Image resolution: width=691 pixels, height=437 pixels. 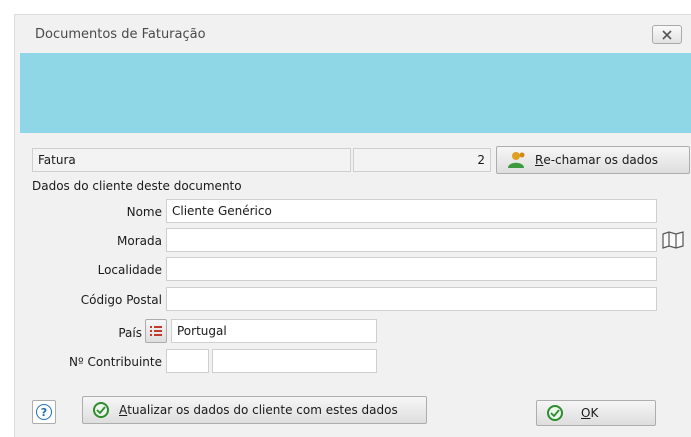 What do you see at coordinates (673, 240) in the screenshot?
I see `map-icon` at bounding box center [673, 240].